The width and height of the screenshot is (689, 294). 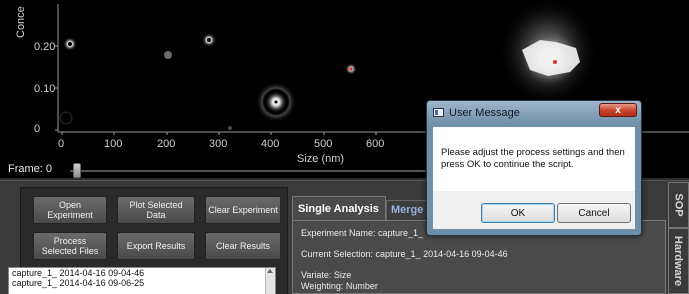 What do you see at coordinates (362, 233) in the screenshot?
I see `experiment-name-text: Experiment Name: capture_1_` at bounding box center [362, 233].